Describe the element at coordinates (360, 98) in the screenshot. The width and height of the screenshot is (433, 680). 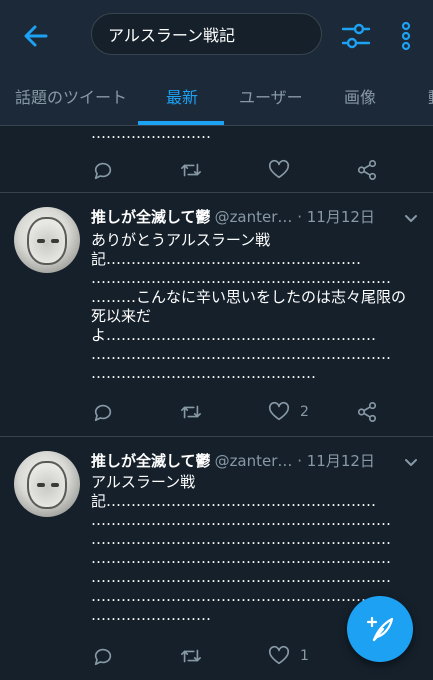
I see `tab-images: 画像` at that location.